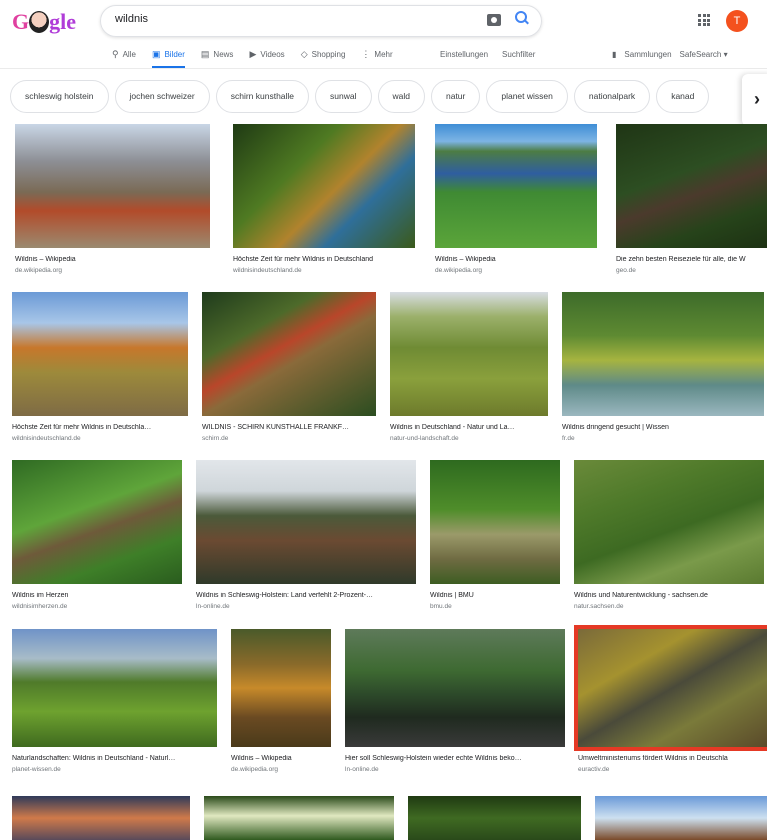  Describe the element at coordinates (599, 606) in the screenshot. I see `result-source: natur.sachsen.de` at that location.